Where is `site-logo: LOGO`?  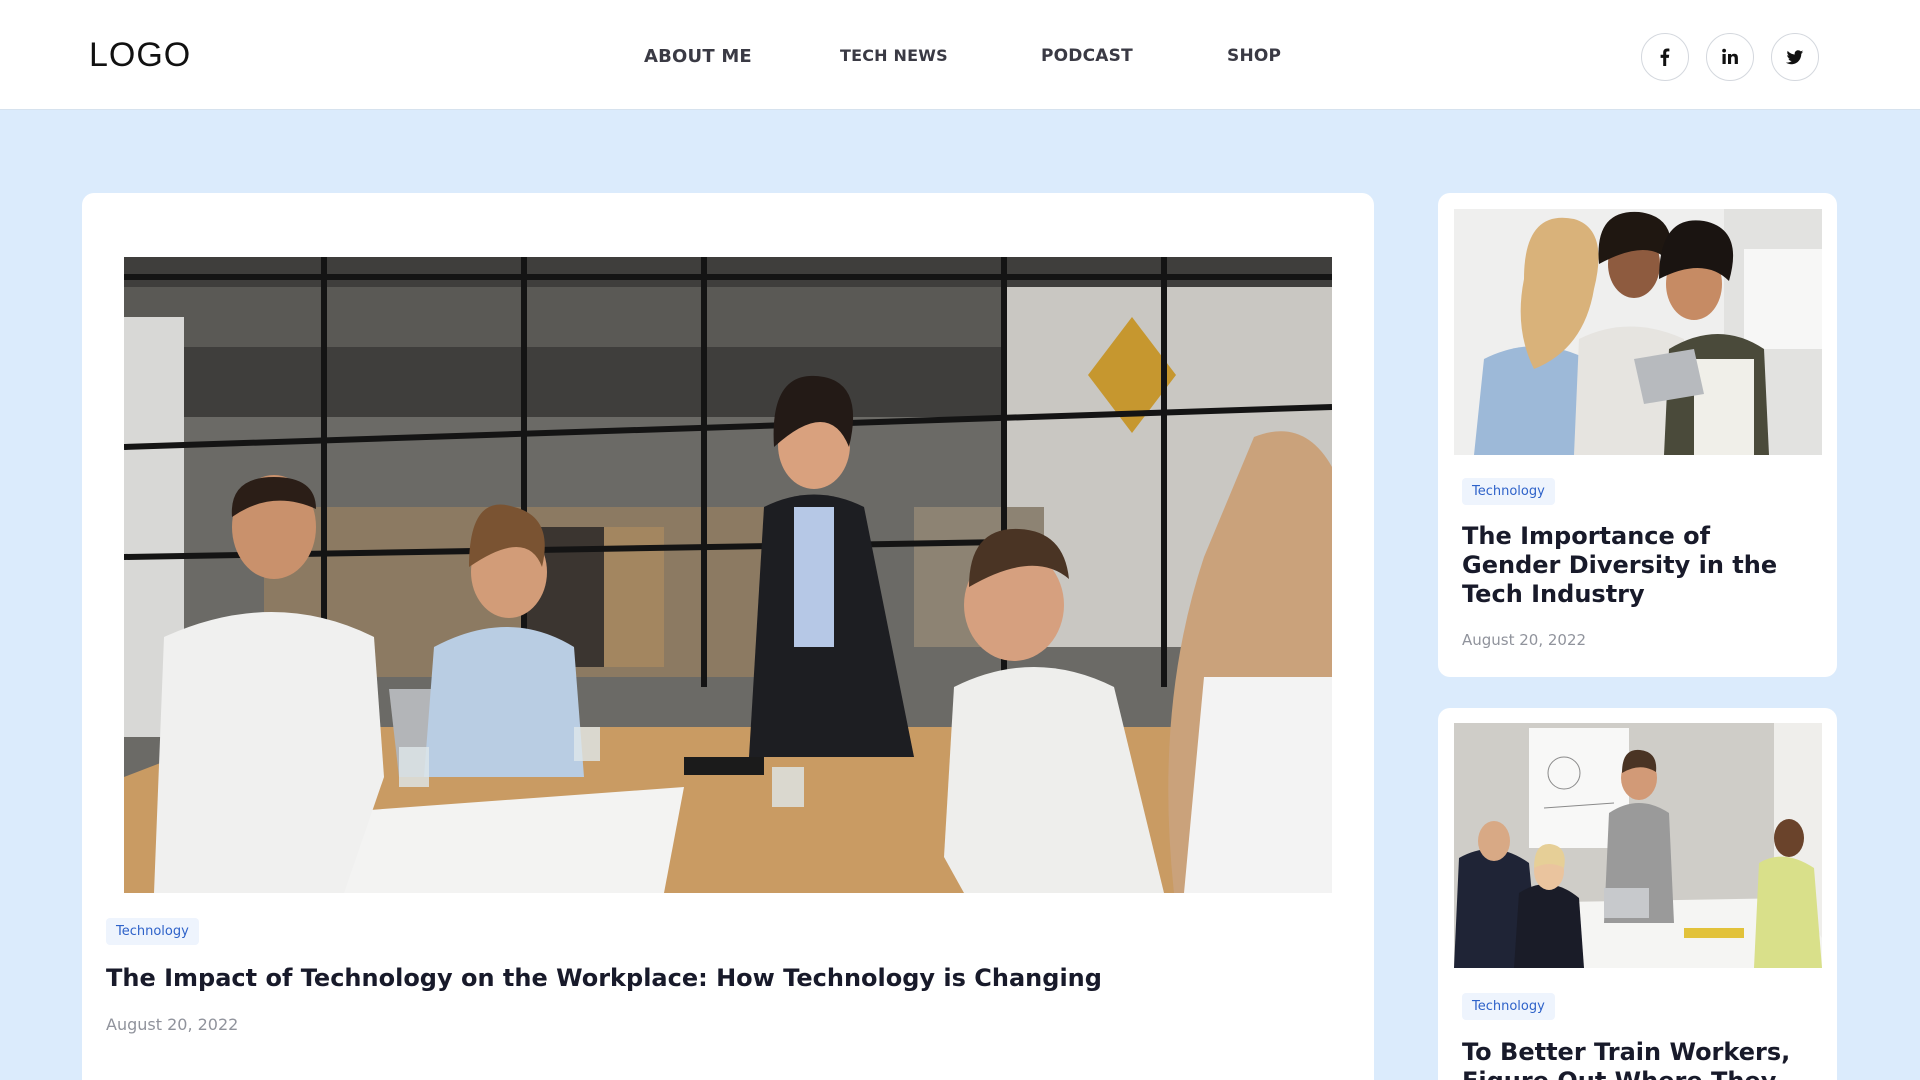 site-logo: LOGO is located at coordinates (140, 55).